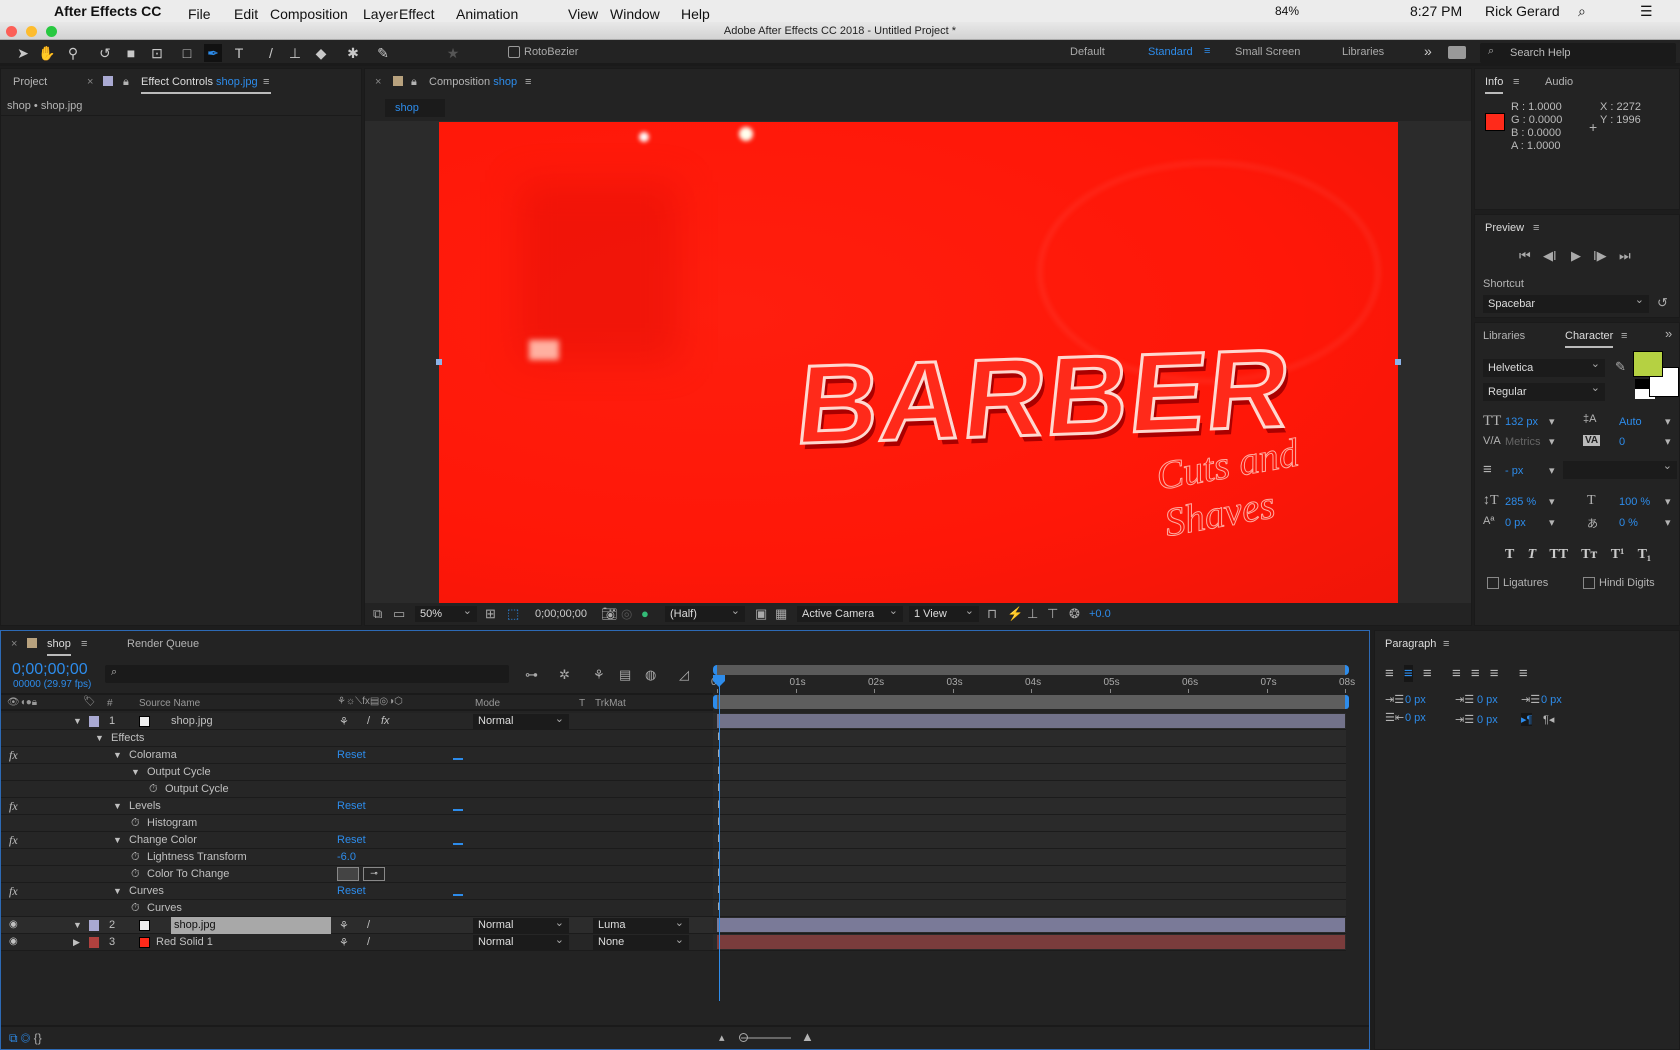 This screenshot has width=1680, height=1050. Describe the element at coordinates (25, 1038) in the screenshot. I see `comp-buttons-icons: ⧉ ◎ {}` at that location.